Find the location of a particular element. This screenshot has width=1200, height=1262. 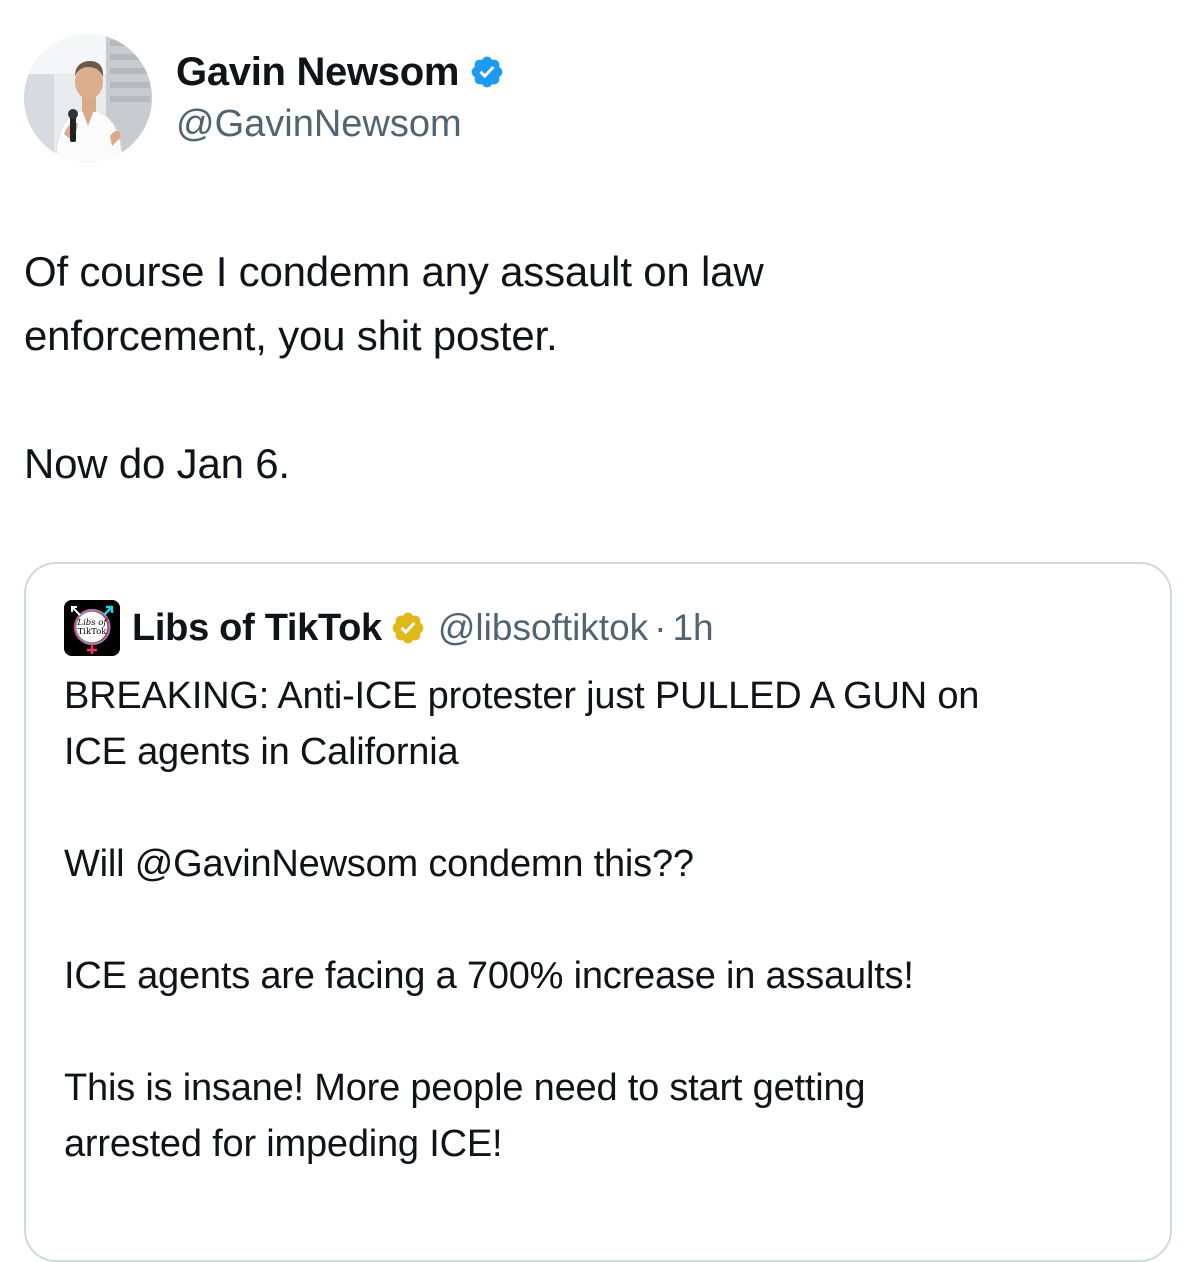

author-avatar is located at coordinates (88, 98).